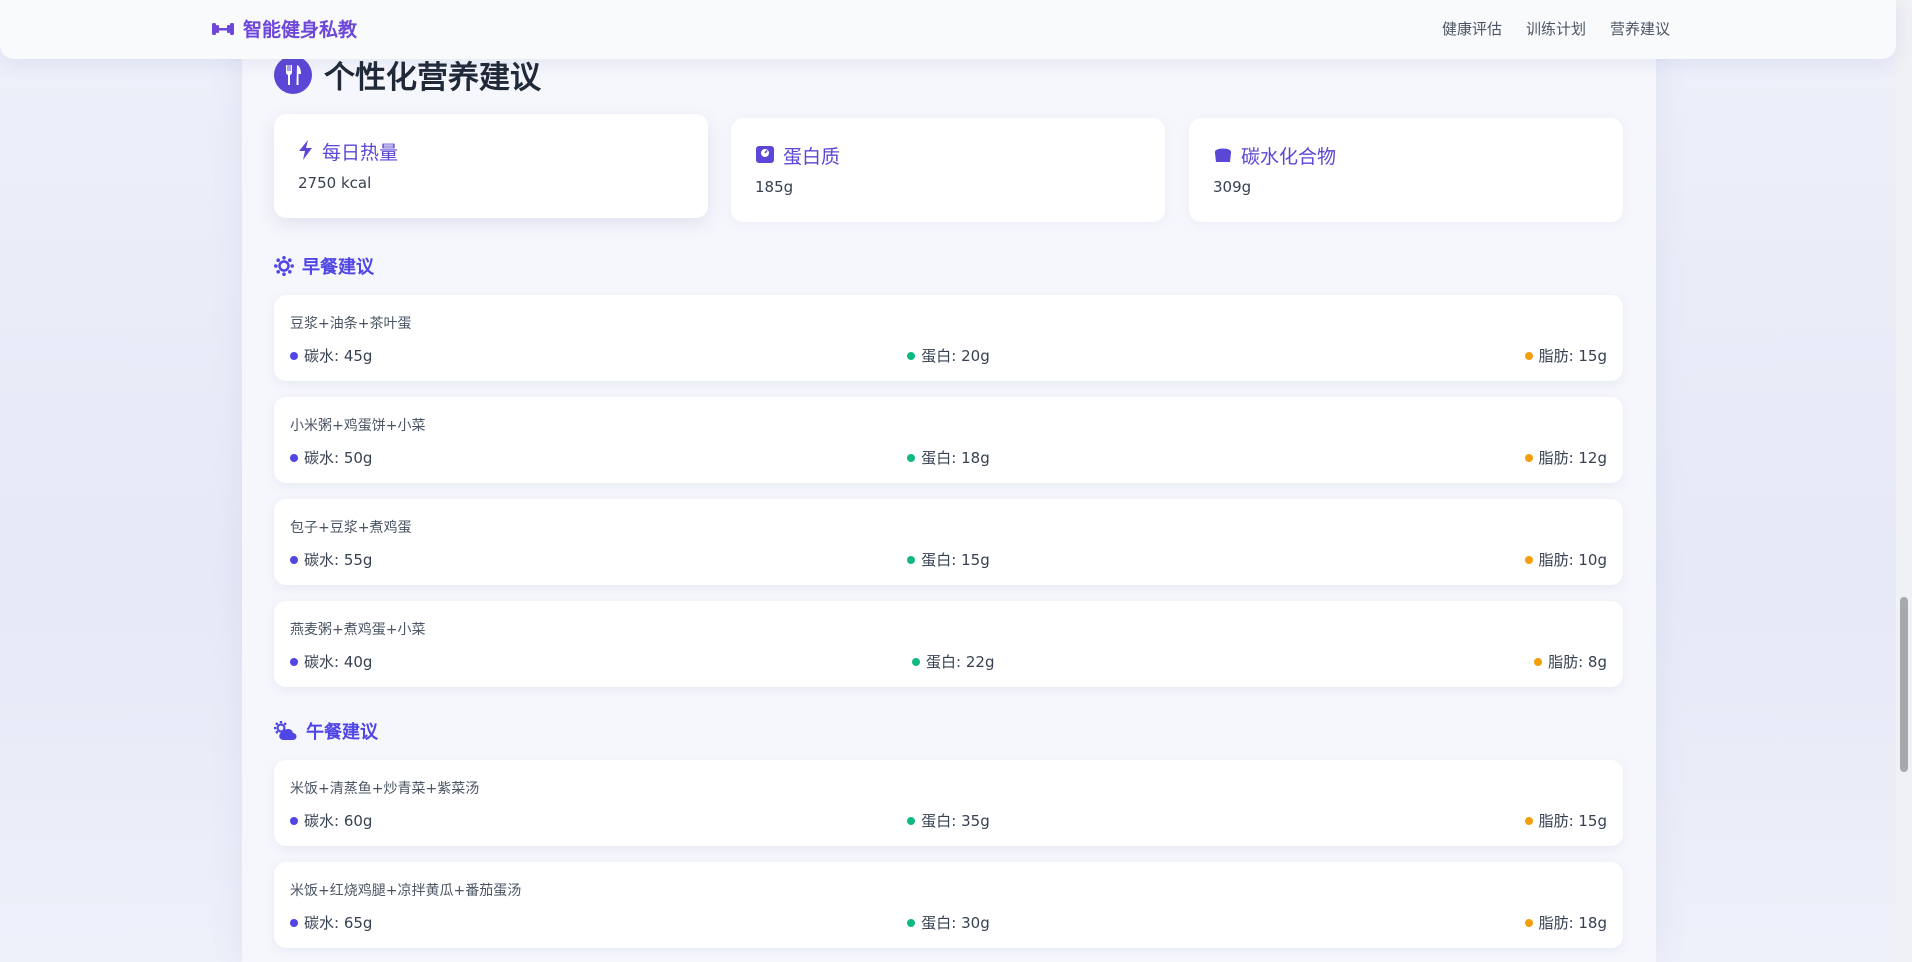 This screenshot has height=962, width=1912. Describe the element at coordinates (1572, 560) in the screenshot. I see `fat-value: 脂肪: 10g` at that location.